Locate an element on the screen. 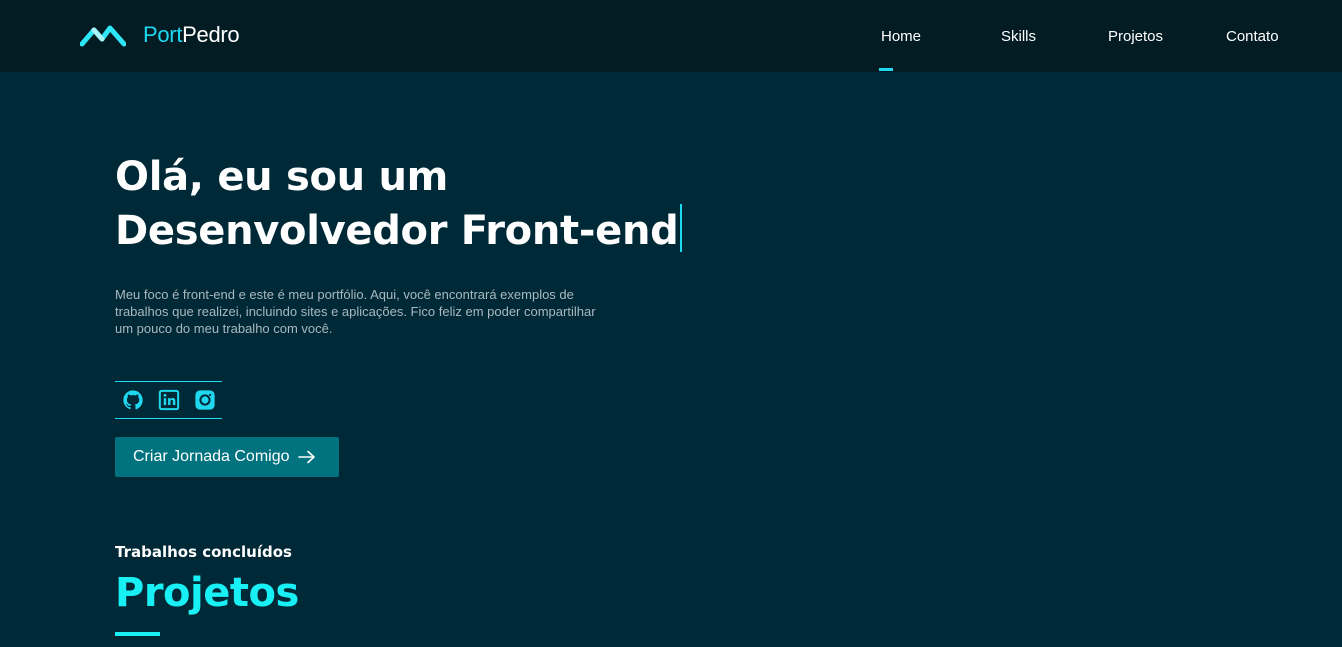 The image size is (1342, 647). cta-button-label: Criar Jornada Comigo is located at coordinates (211, 456).